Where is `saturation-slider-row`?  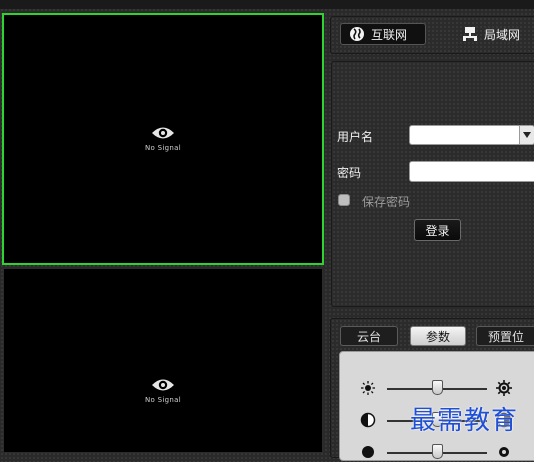
saturation-slider-row is located at coordinates (437, 453).